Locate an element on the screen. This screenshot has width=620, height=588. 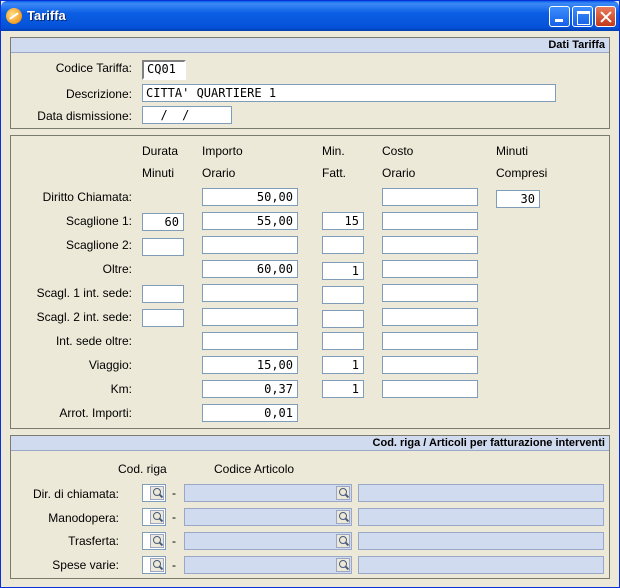
row-label-viaggio: Viaggio: is located at coordinates (110, 365).